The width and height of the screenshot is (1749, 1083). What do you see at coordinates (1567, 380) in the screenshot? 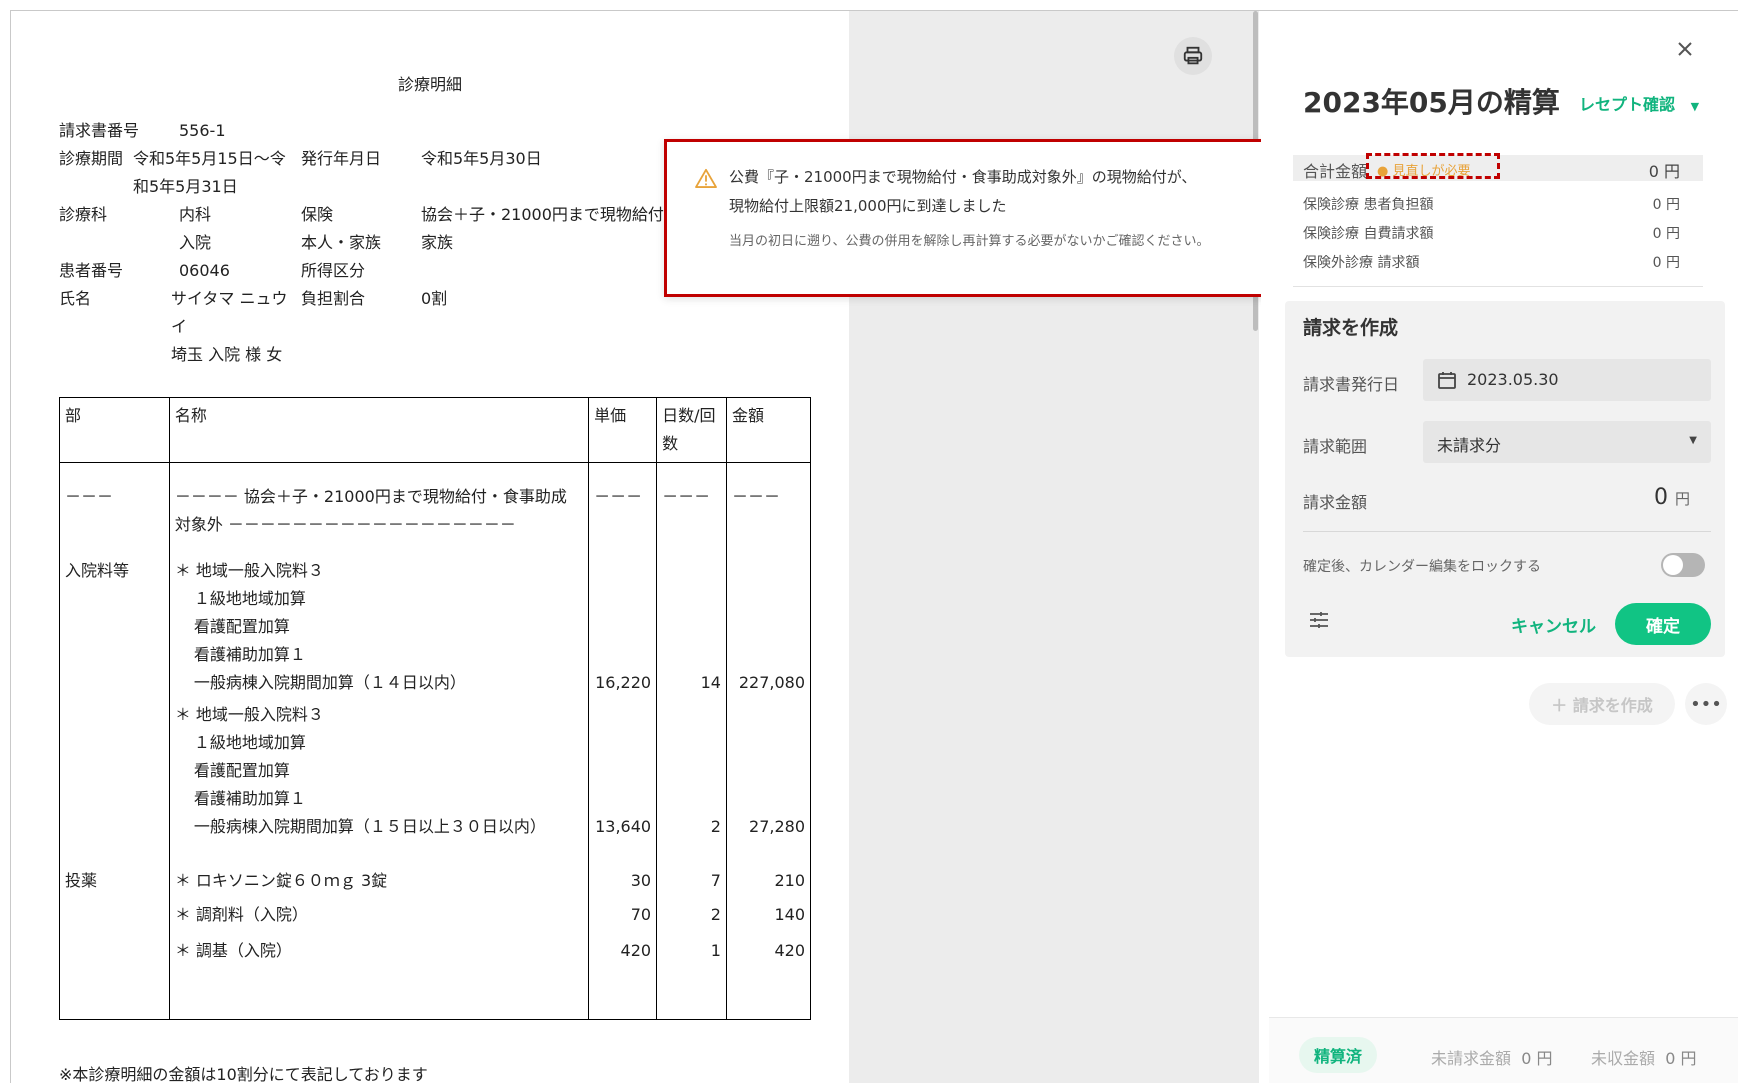
I see `issue-date-field: 2023.05.30` at bounding box center [1567, 380].